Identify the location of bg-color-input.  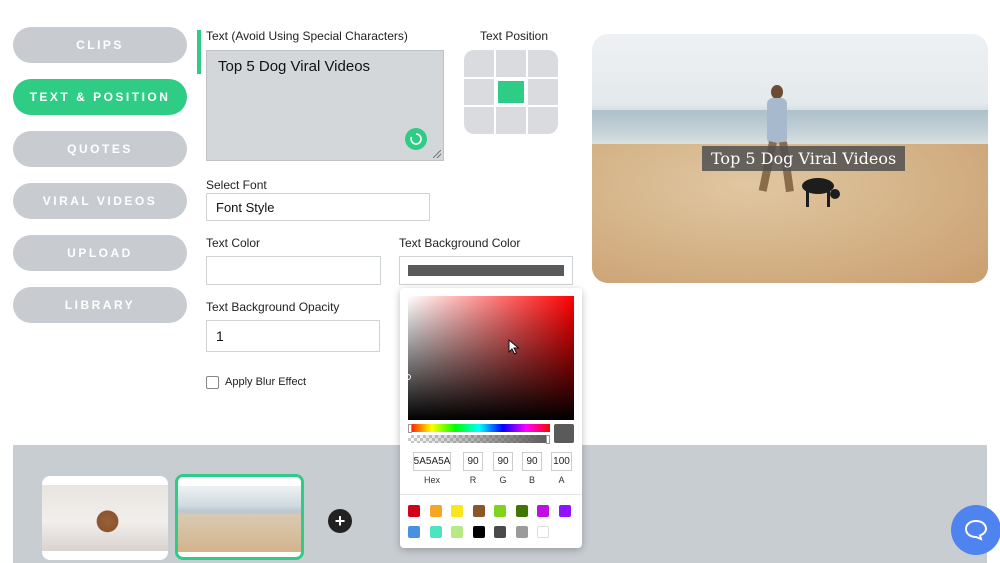
(486, 270).